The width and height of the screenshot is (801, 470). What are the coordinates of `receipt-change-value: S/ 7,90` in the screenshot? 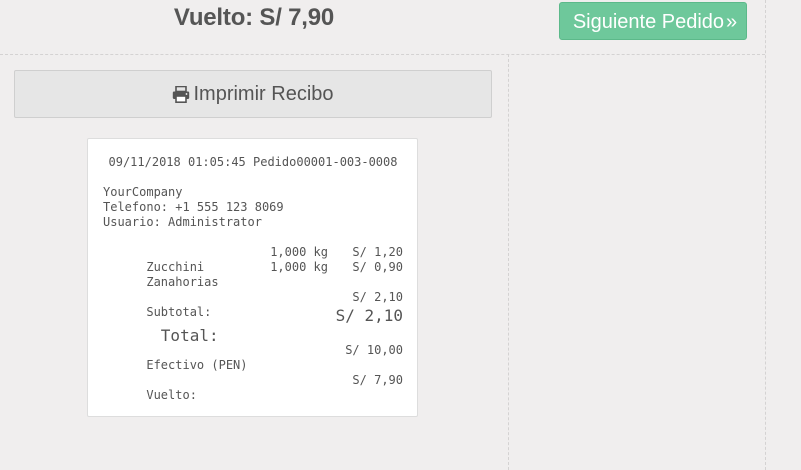 It's located at (377, 380).